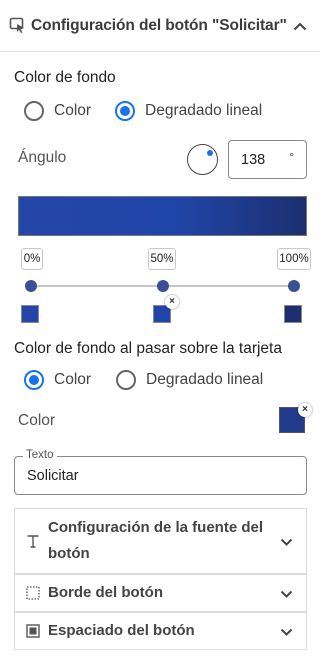 The height and width of the screenshot is (660, 320). I want to click on cursor-click-icon, so click(17, 26).